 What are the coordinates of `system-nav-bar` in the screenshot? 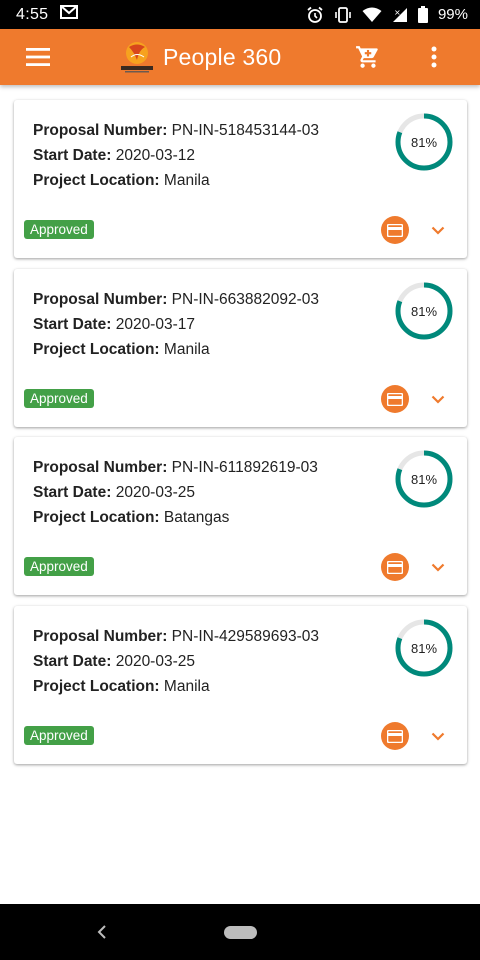 It's located at (240, 932).